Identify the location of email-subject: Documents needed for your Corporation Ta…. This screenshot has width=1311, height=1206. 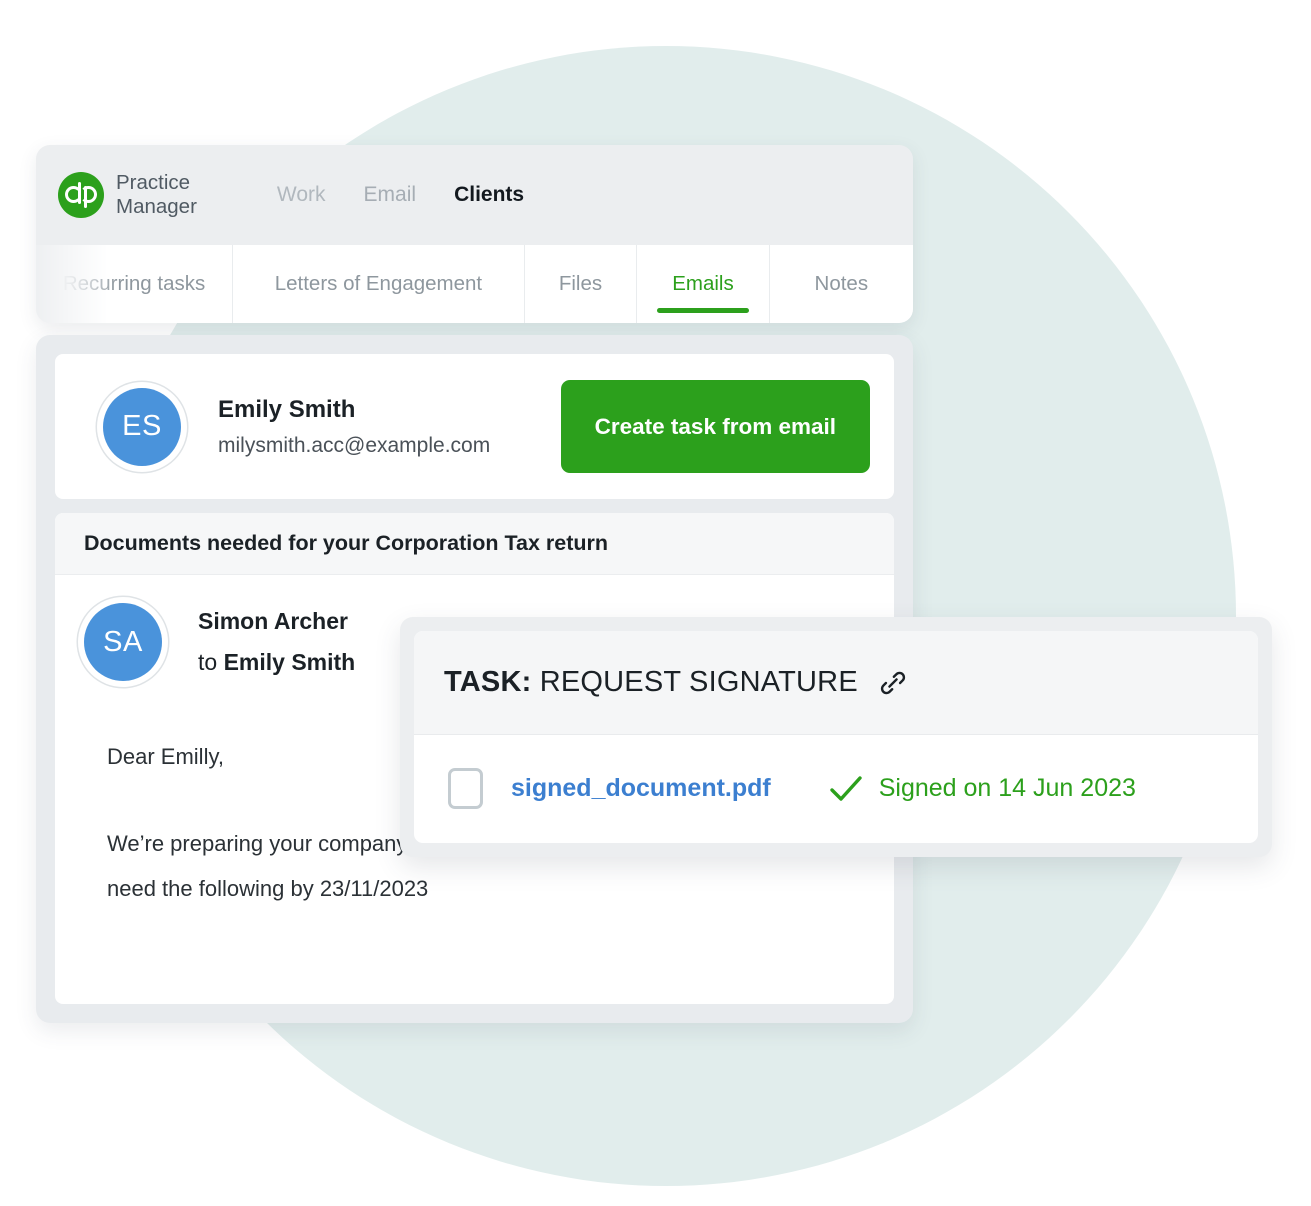
(346, 543).